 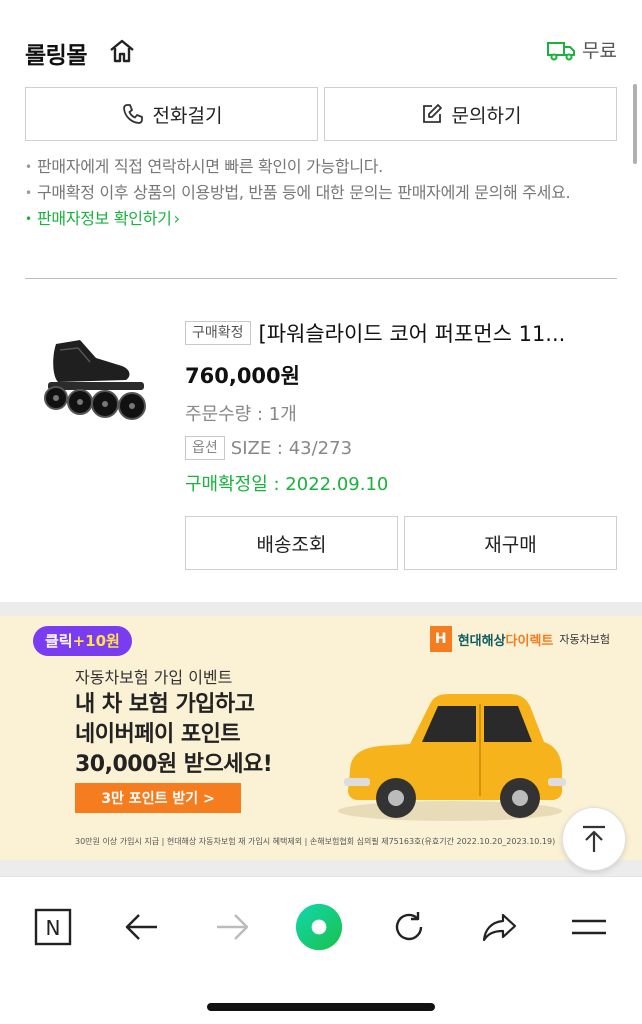 What do you see at coordinates (291, 448) in the screenshot?
I see `option-value: SIZE : 43/273` at bounding box center [291, 448].